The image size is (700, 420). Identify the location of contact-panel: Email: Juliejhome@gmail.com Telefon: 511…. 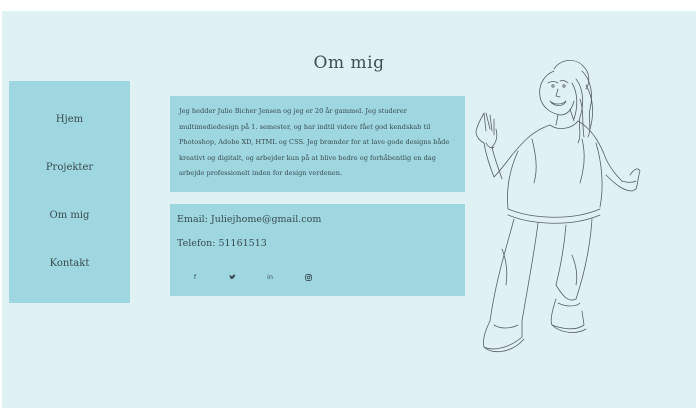
(317, 250).